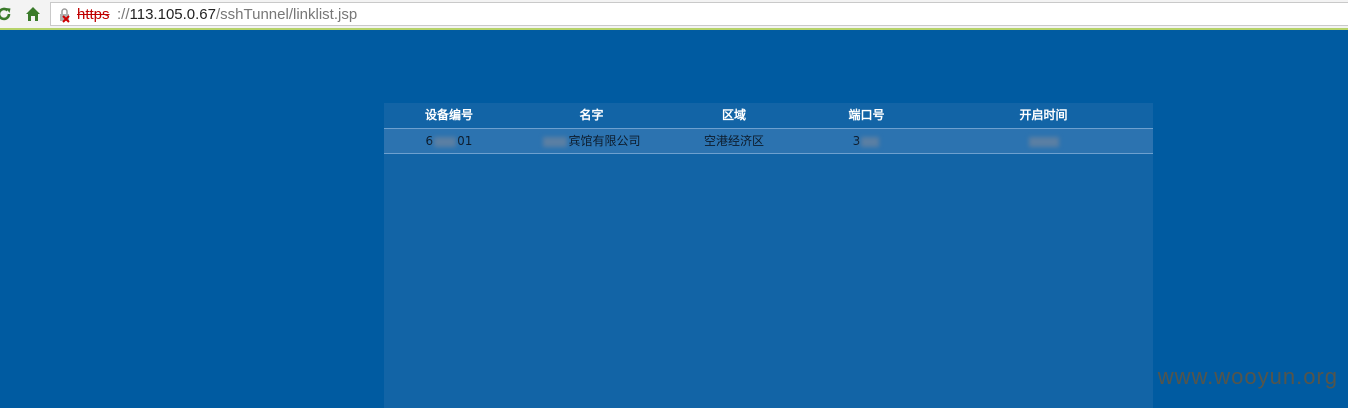  Describe the element at coordinates (448, 115) in the screenshot. I see `header-device-id: 设备编号` at that location.